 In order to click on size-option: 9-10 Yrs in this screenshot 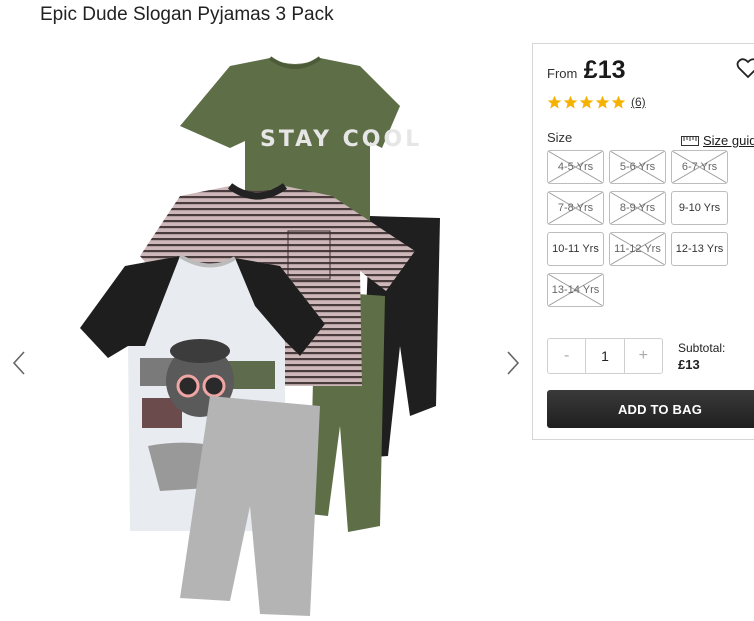, I will do `click(699, 208)`.